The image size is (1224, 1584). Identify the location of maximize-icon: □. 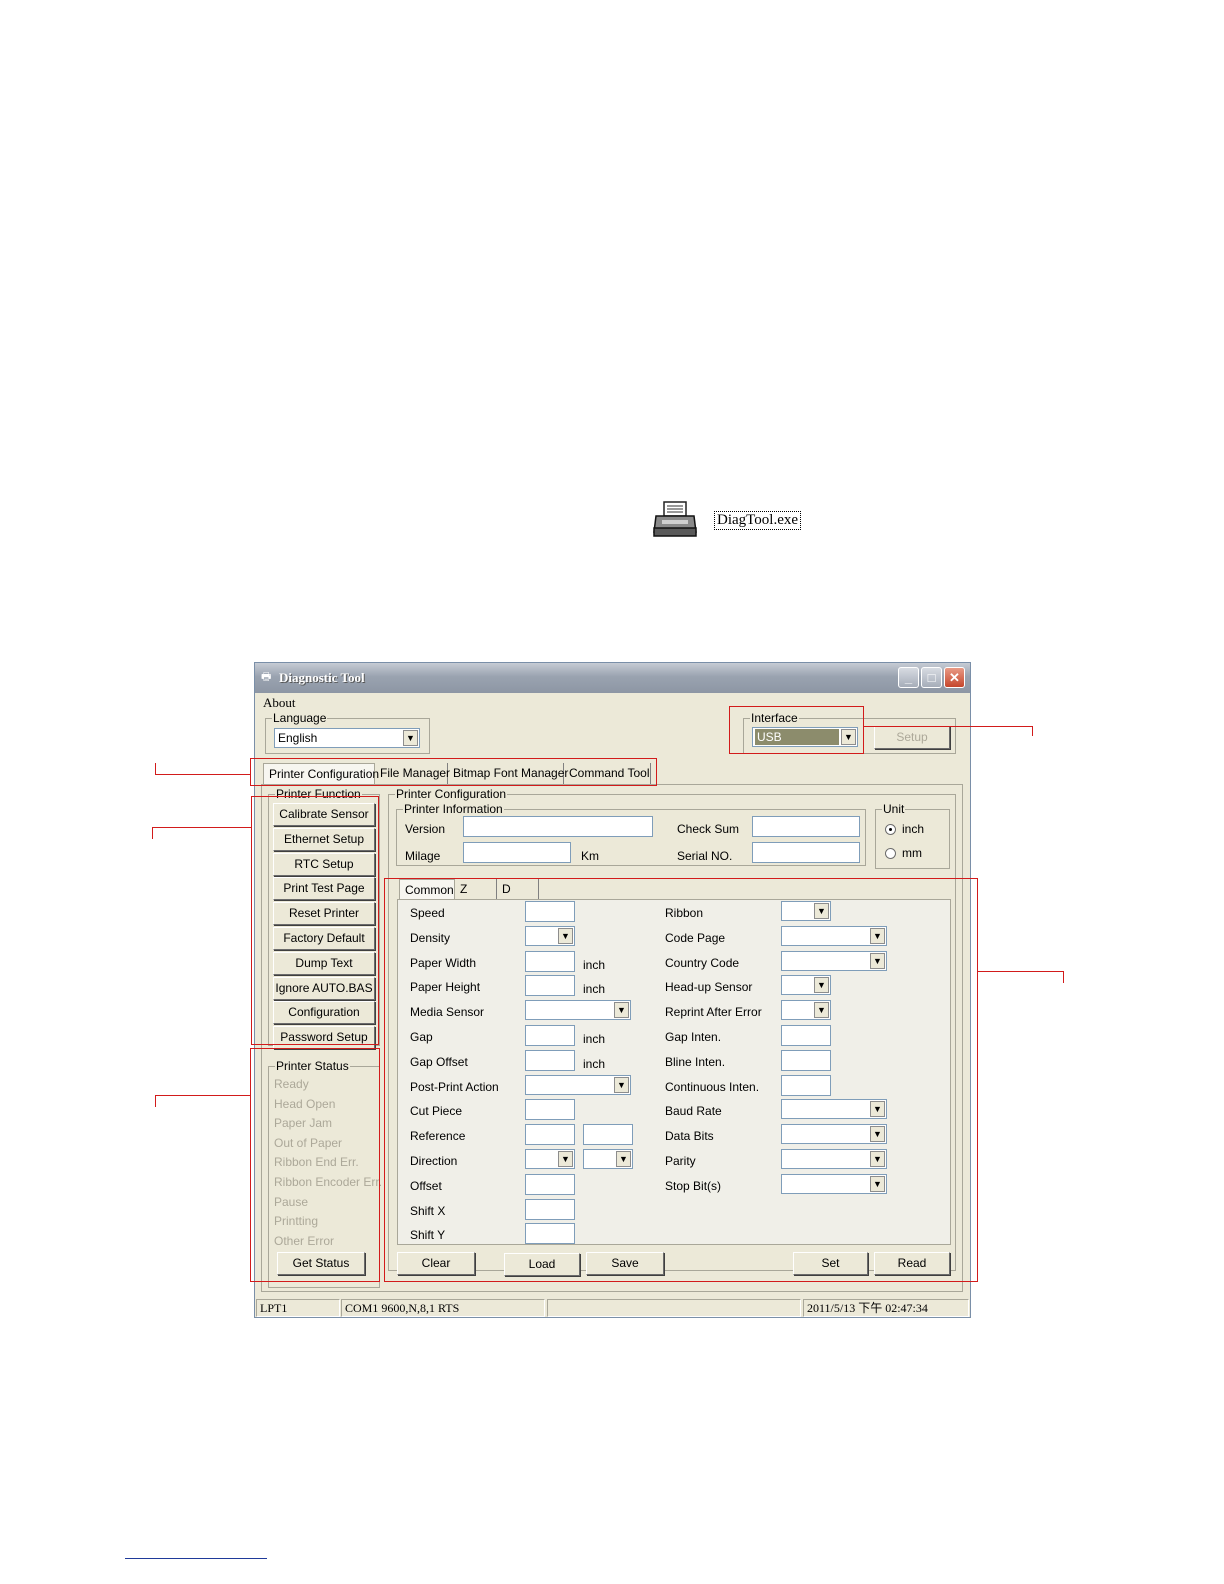
(931, 677).